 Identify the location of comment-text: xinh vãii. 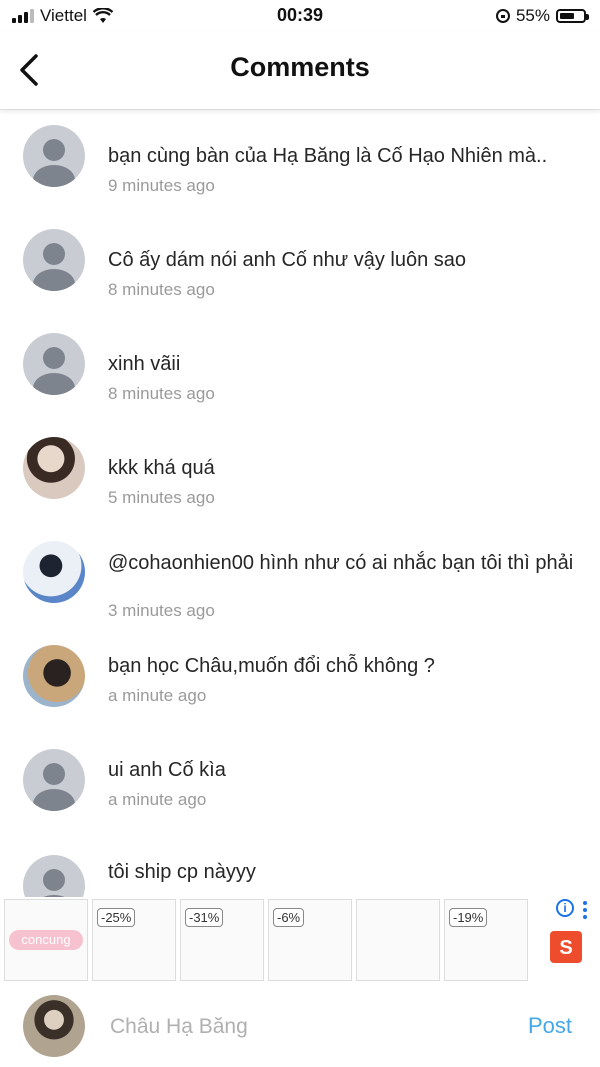
(144, 364).